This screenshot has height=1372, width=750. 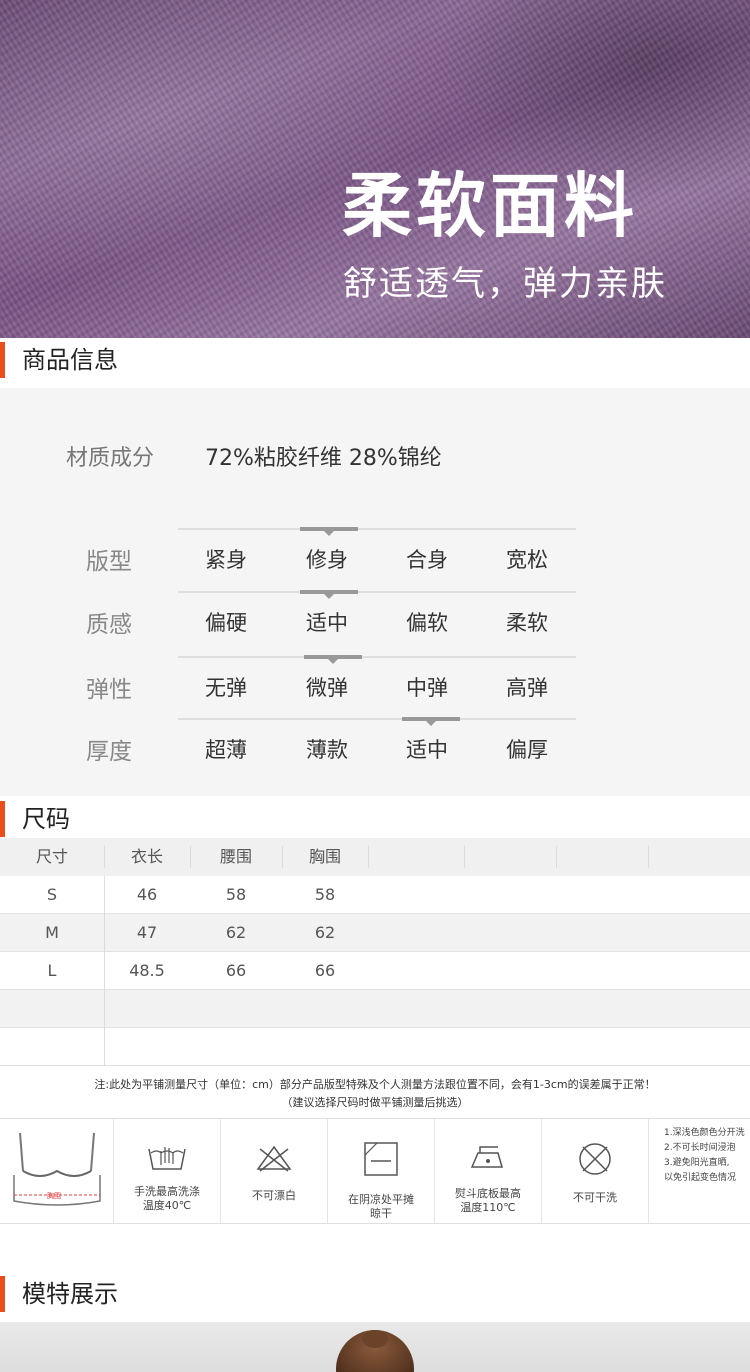 What do you see at coordinates (274, 1195) in the screenshot?
I see `care-text: 不可漂白` at bounding box center [274, 1195].